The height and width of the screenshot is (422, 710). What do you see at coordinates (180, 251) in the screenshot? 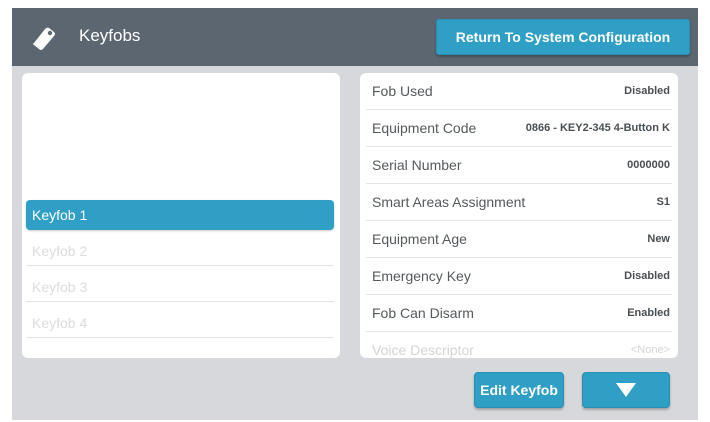
I see `list-item-keyfob-2: Keyfob 2` at bounding box center [180, 251].